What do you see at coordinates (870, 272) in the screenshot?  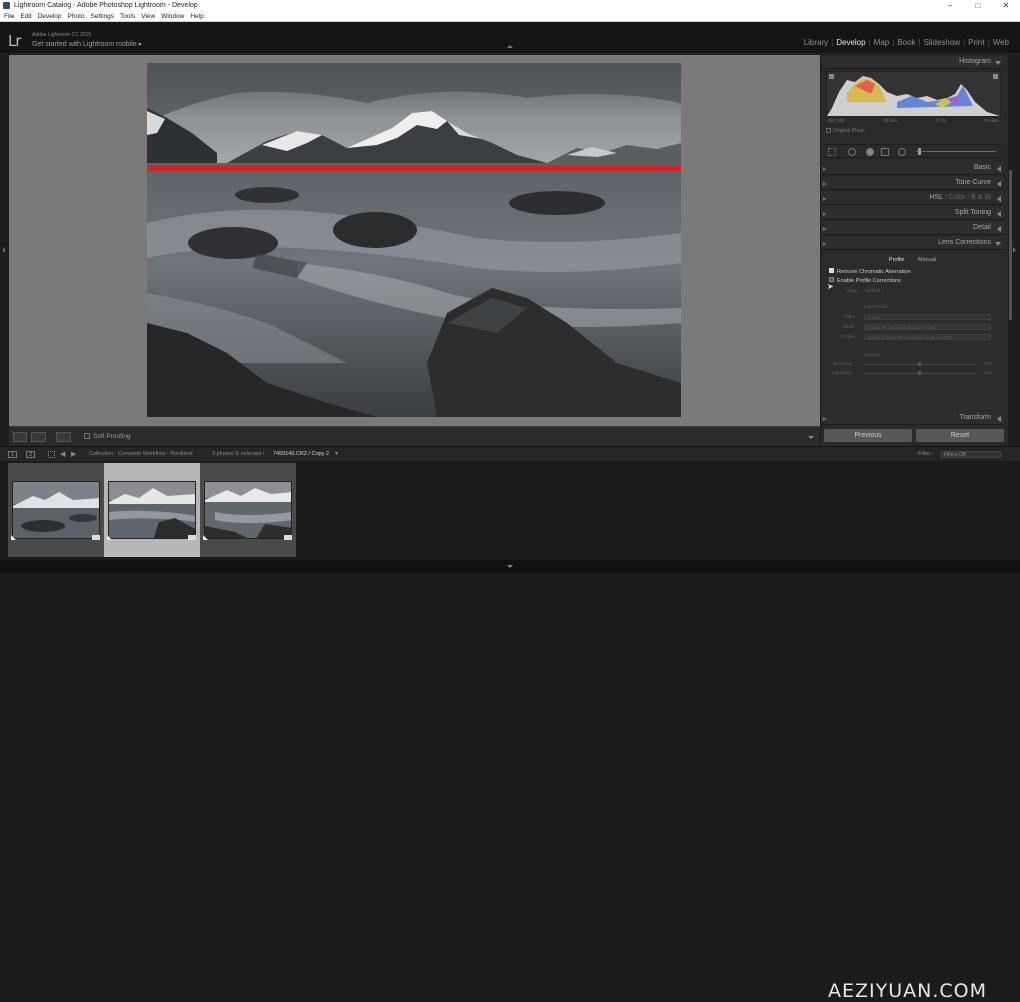 I see `remove-chromatic-aberration-checkbox: Remove Chromatic Aberration` at bounding box center [870, 272].